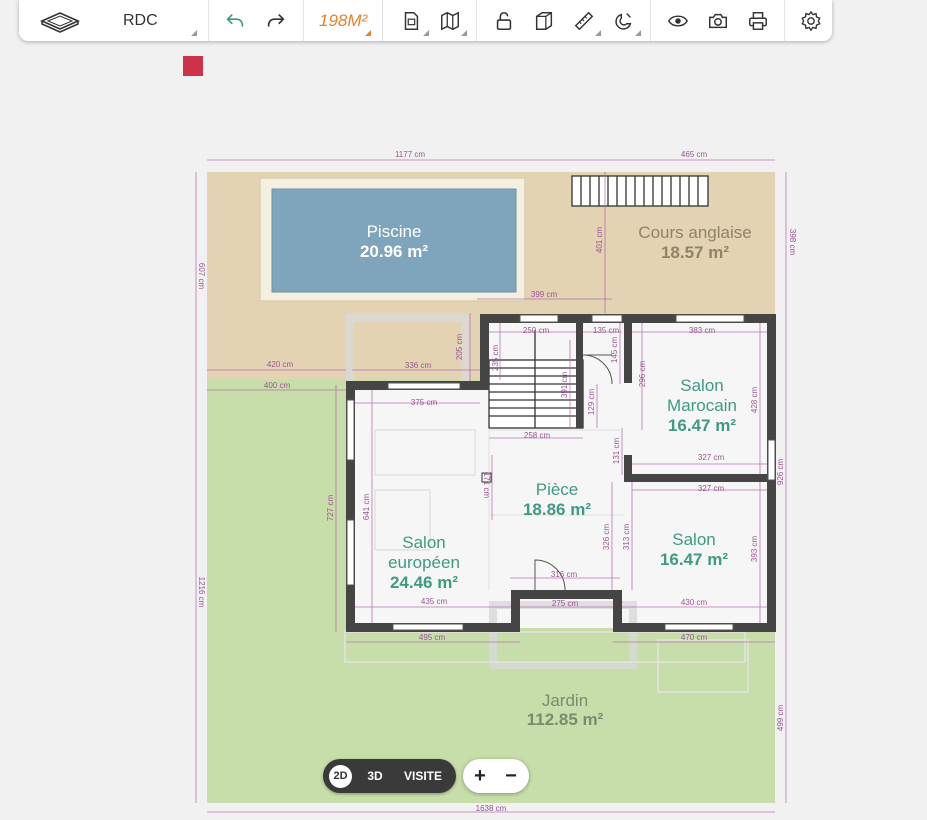 The width and height of the screenshot is (927, 820). Describe the element at coordinates (599, 240) in the screenshot. I see `dim-401: 401 cm` at that location.